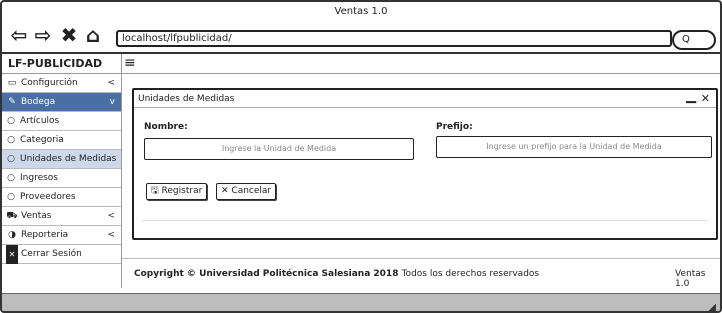 The image size is (722, 313). Describe the element at coordinates (19, 35) in the screenshot. I see `back-arrow-icon: ⇦` at that location.